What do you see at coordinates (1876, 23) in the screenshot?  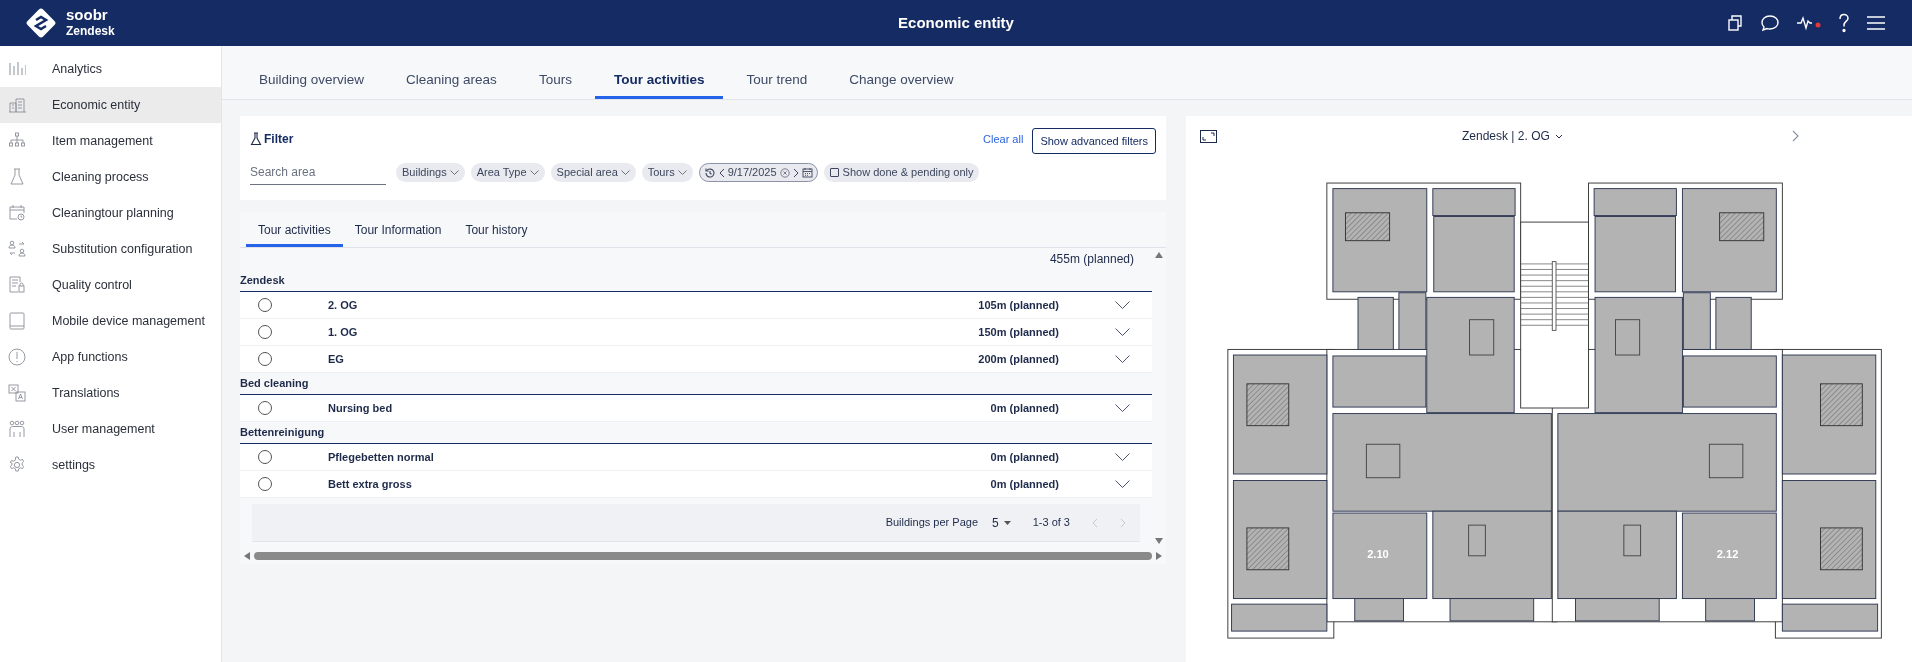 I see `menu-icon` at bounding box center [1876, 23].